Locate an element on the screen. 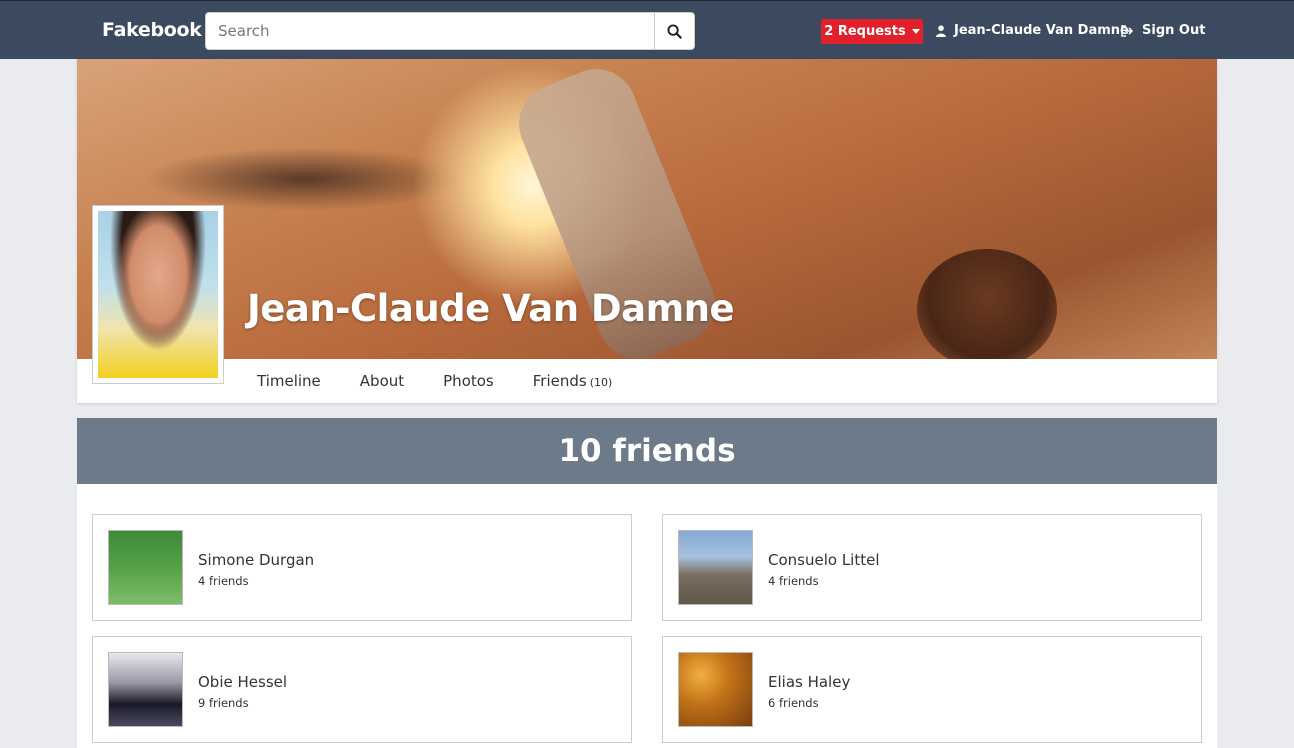  friend-card: Elias Haley 6 friends is located at coordinates (932, 689).